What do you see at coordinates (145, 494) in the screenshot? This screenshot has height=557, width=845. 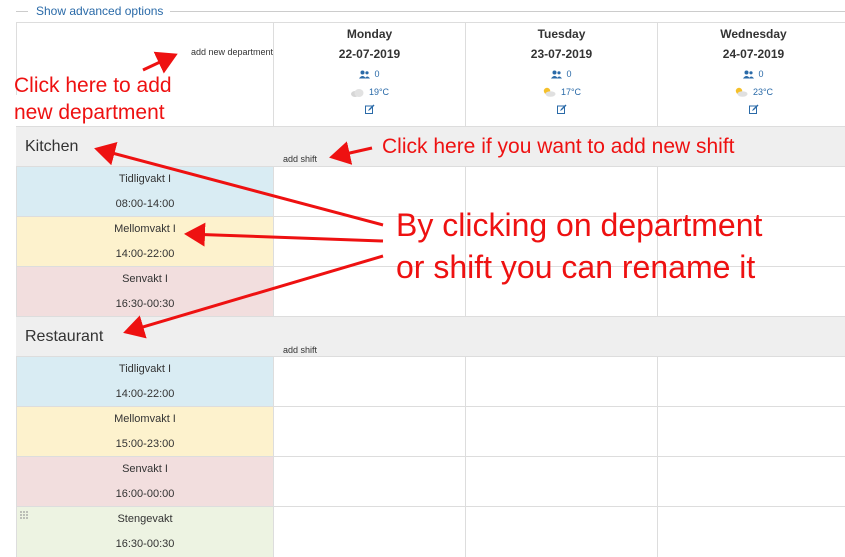 I see `shift-time: 16:00-00:00` at bounding box center [145, 494].